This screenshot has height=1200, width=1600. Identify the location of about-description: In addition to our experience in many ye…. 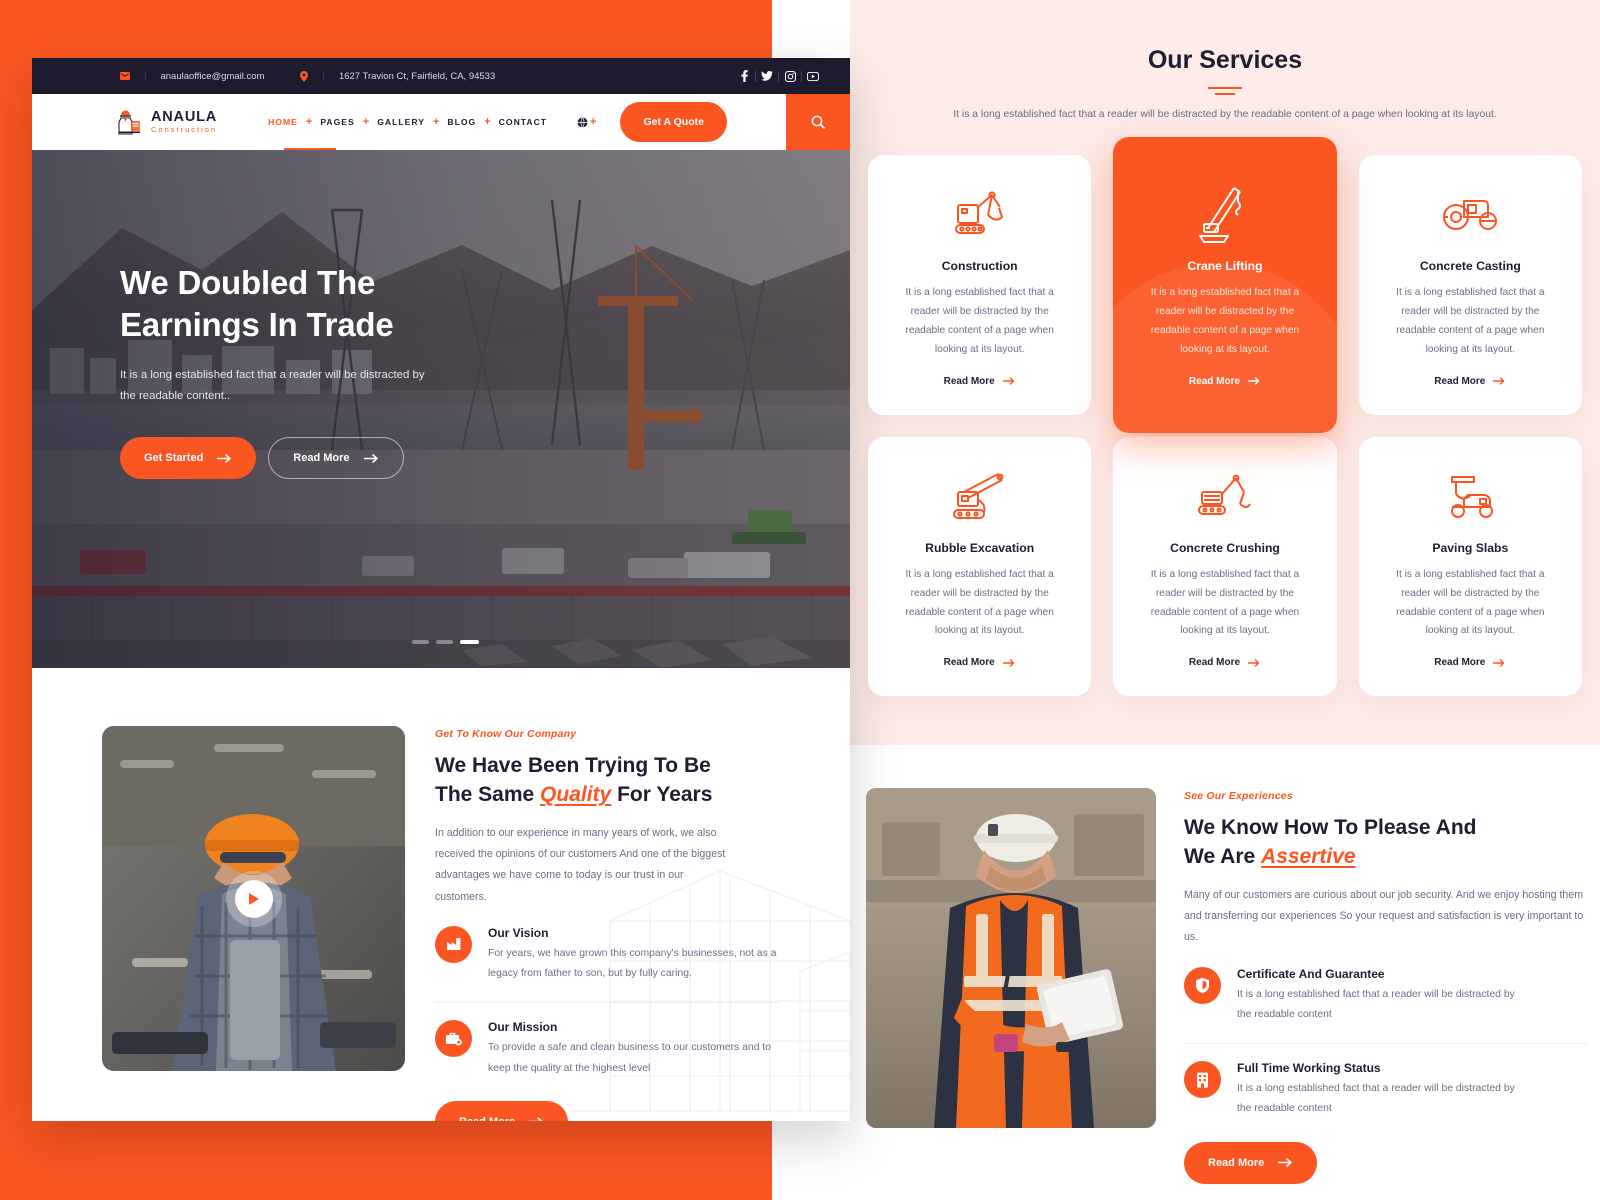
(580, 864).